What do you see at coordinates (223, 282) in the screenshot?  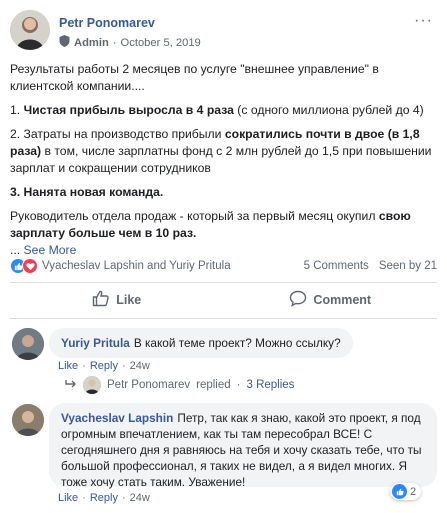 I see `divider-top` at bounding box center [223, 282].